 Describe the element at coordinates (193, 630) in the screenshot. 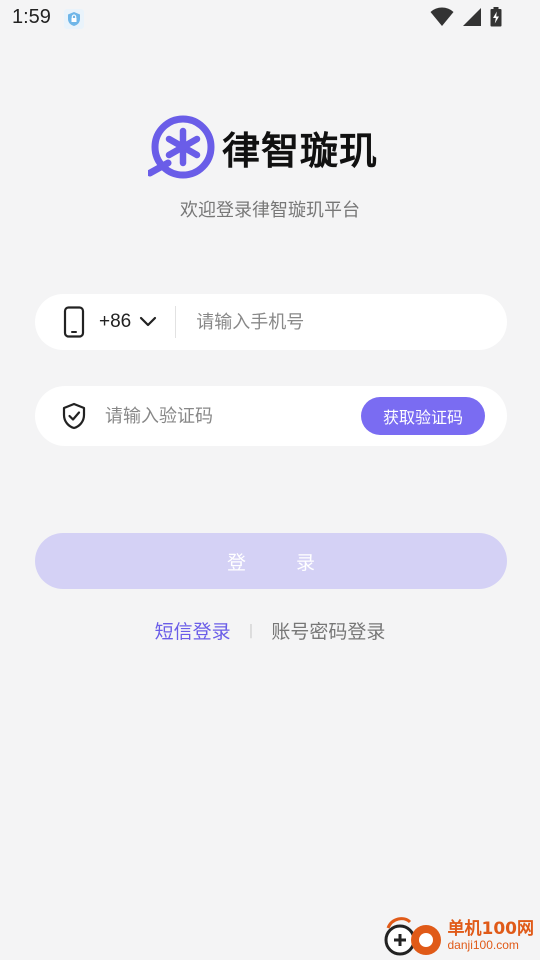

I see `sms-login-link: 短信登录` at that location.